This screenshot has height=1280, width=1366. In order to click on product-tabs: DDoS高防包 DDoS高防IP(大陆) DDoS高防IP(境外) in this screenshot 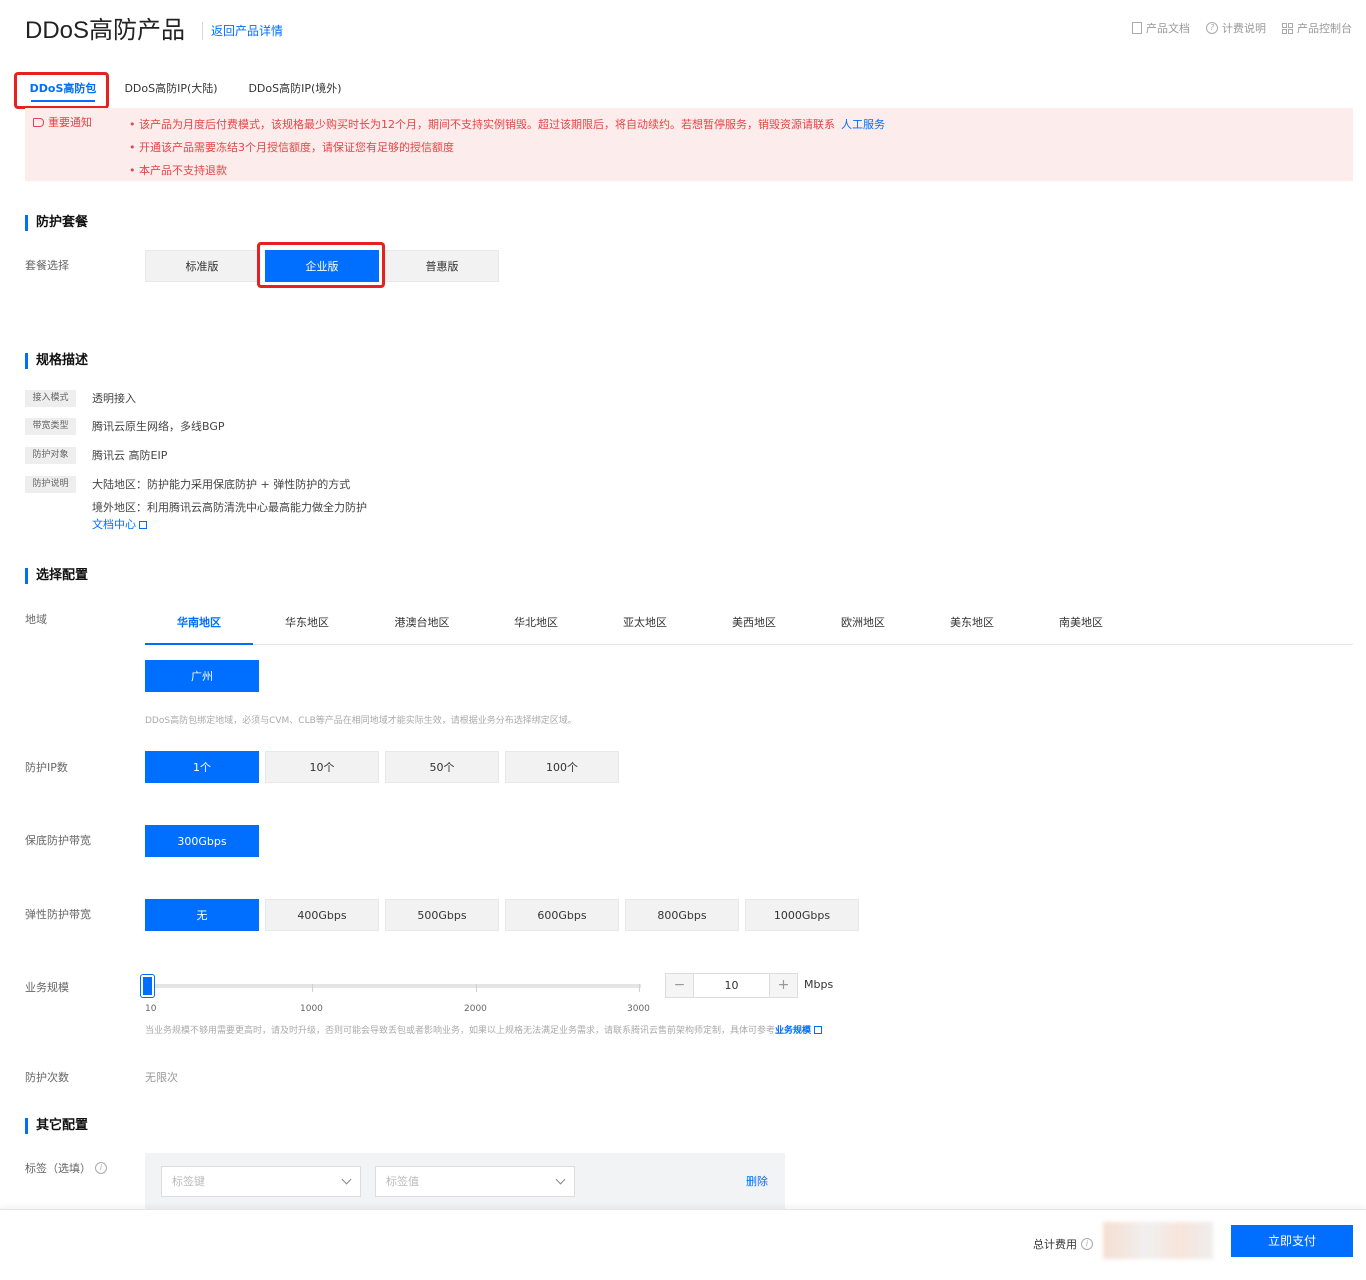, I will do `click(689, 89)`.